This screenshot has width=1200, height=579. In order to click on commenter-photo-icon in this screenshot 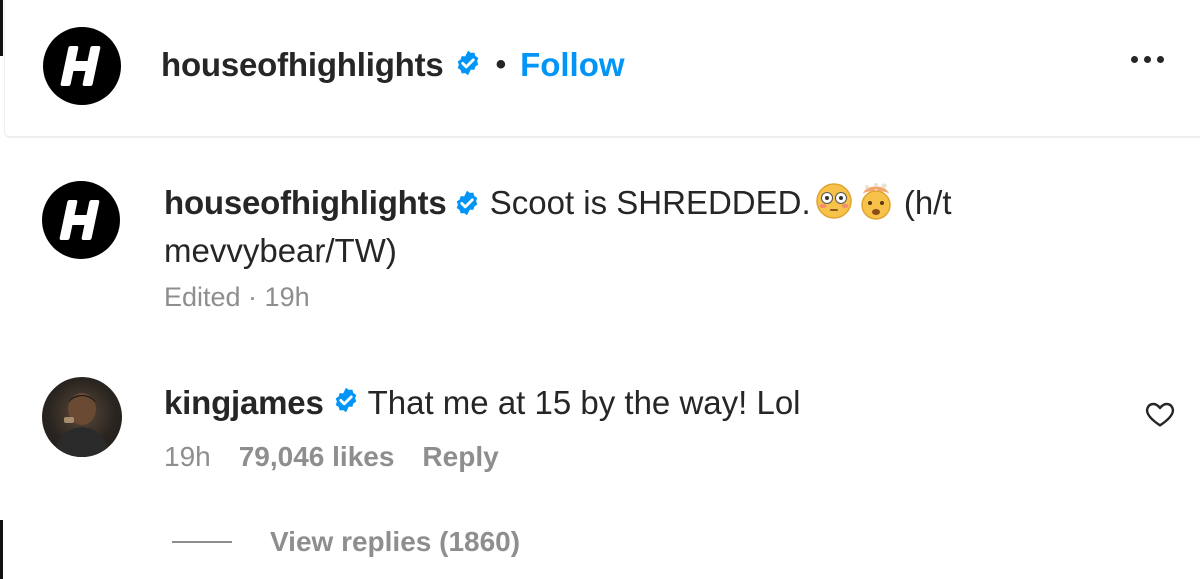, I will do `click(82, 425)`.